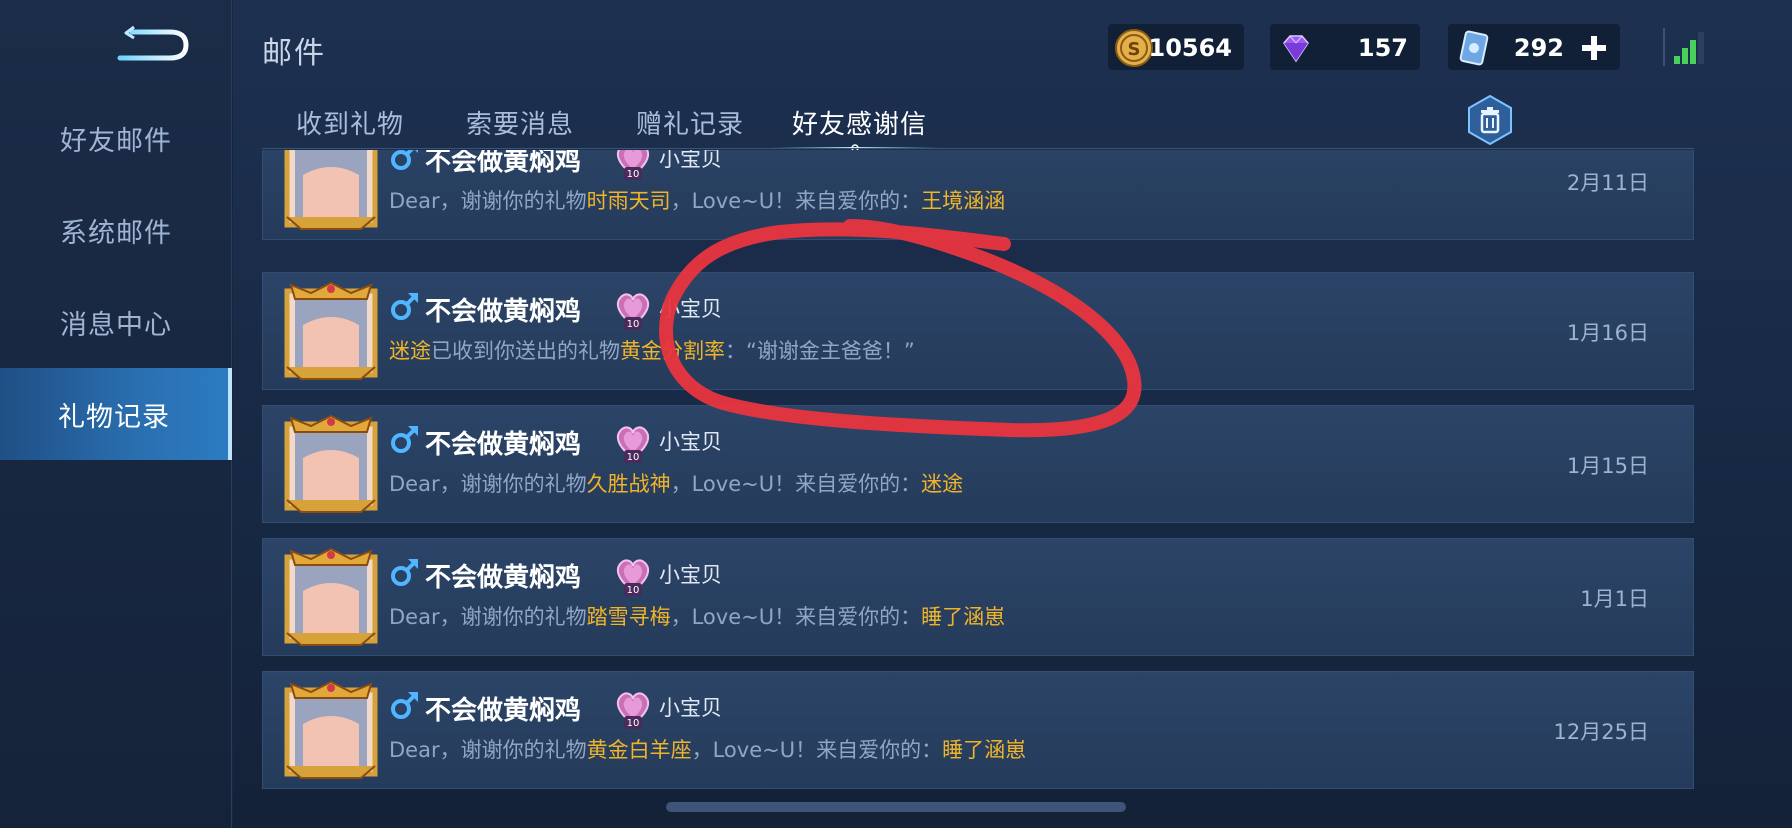  I want to click on message-text: Dear，谢谢你的礼物时雨天司，Love~U！来自爱你的：王境涵涵, so click(697, 200).